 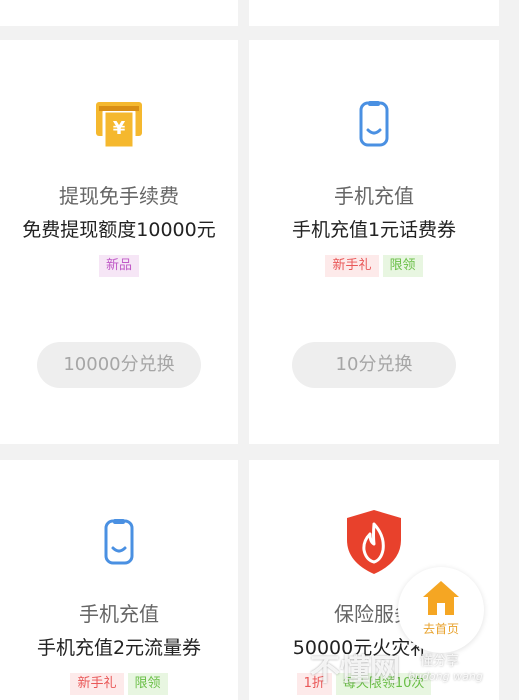 What do you see at coordinates (374, 230) in the screenshot?
I see `card-subtitle: 手机充值1元话费券` at bounding box center [374, 230].